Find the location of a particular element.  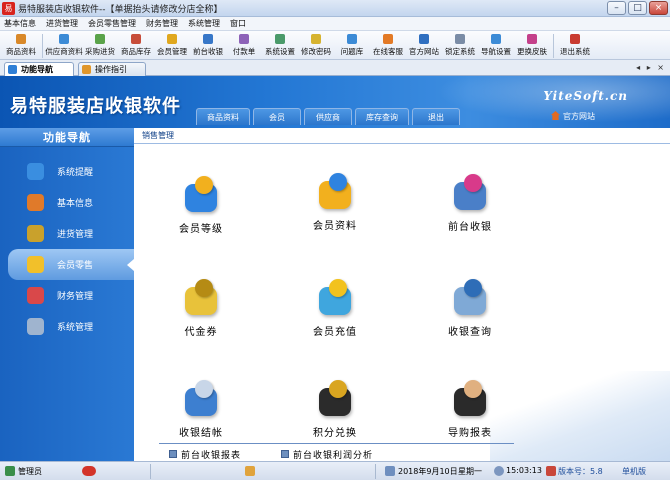

toolbar-supplier-info: 供应商资料 is located at coordinates (64, 45).